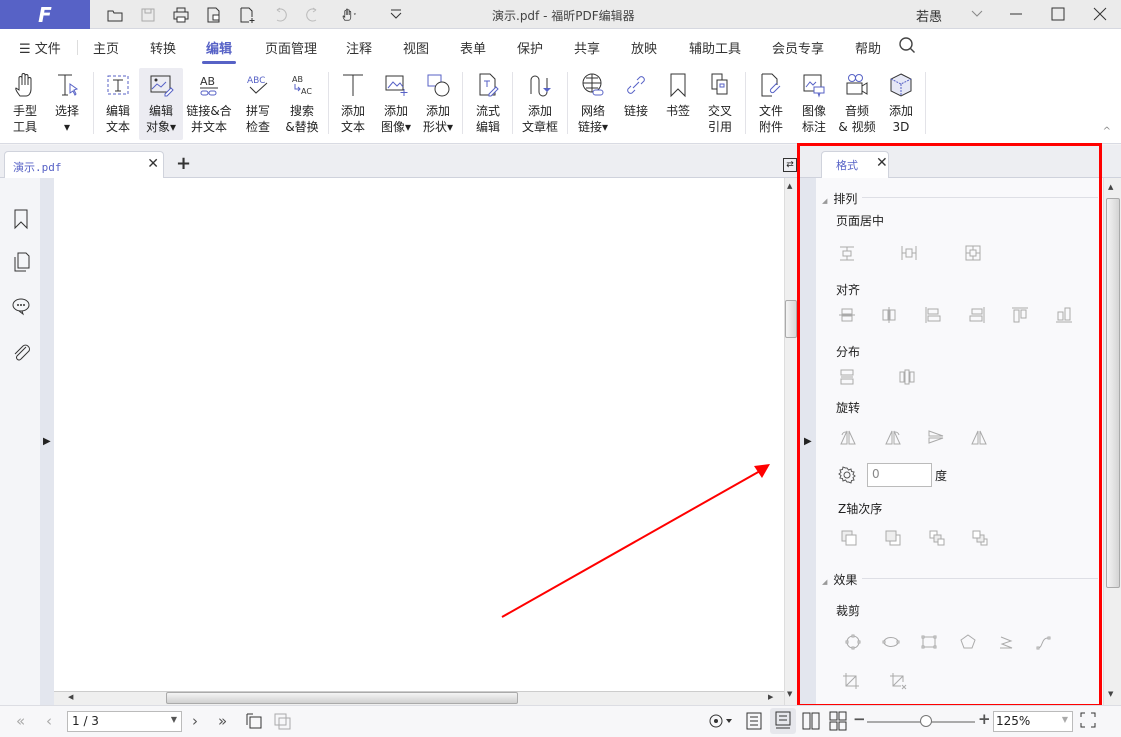 This screenshot has height=737, width=1121. What do you see at coordinates (980, 538) in the screenshot?
I see `send-backward-icon` at bounding box center [980, 538].